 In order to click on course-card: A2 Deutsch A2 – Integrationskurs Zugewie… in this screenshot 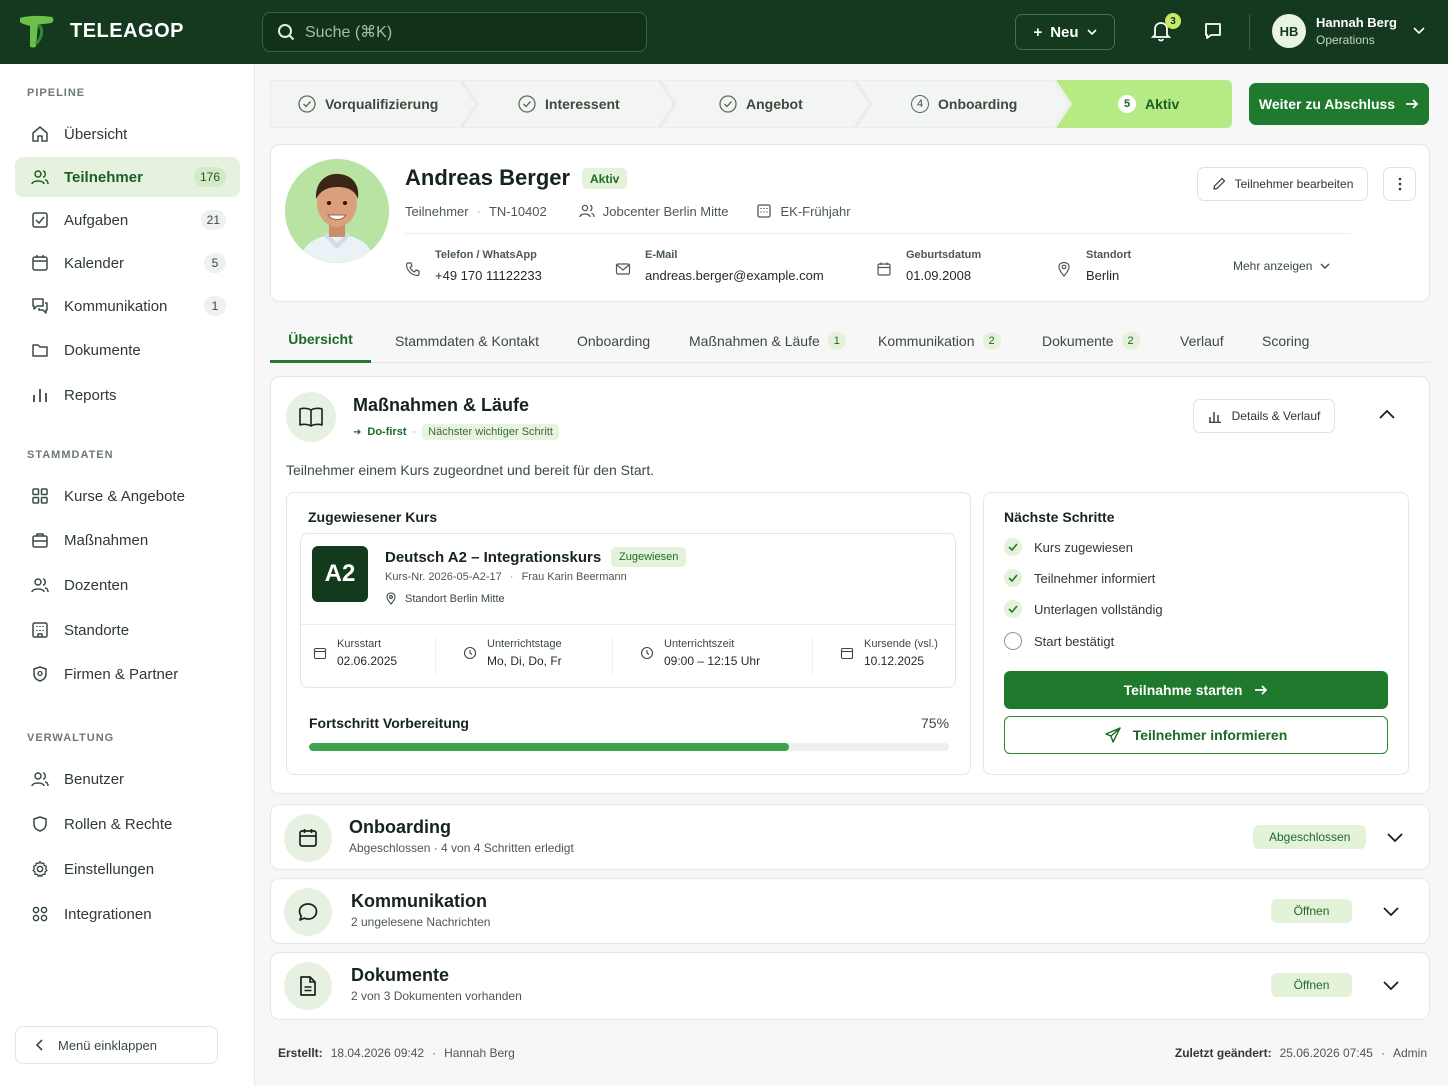, I will do `click(628, 610)`.